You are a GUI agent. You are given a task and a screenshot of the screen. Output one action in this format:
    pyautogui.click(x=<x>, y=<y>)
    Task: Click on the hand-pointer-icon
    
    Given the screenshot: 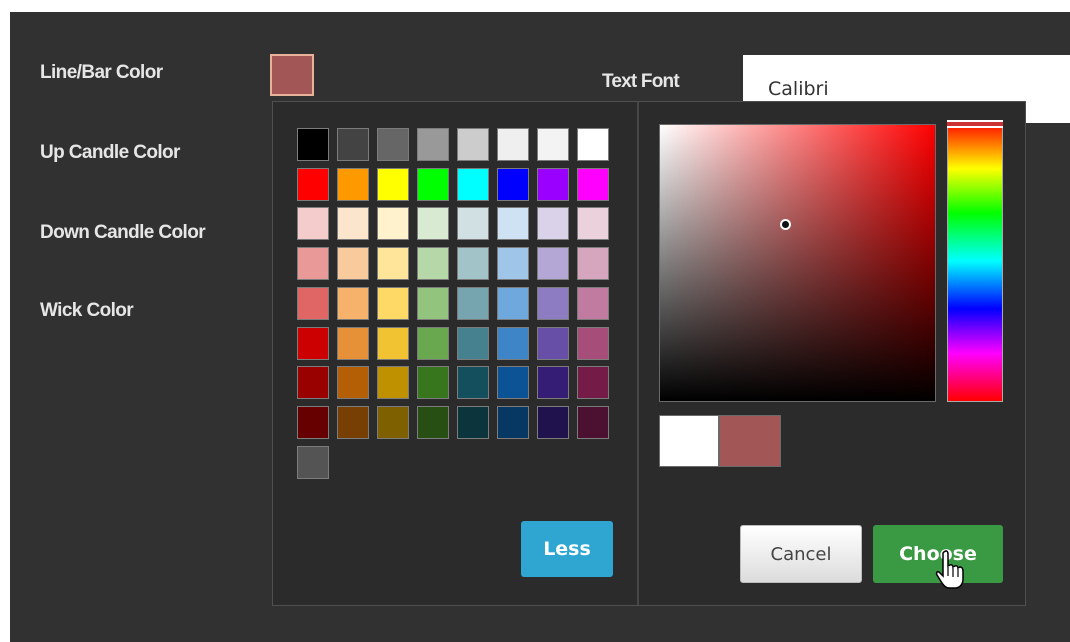 What is the action you would take?
    pyautogui.click(x=949, y=569)
    